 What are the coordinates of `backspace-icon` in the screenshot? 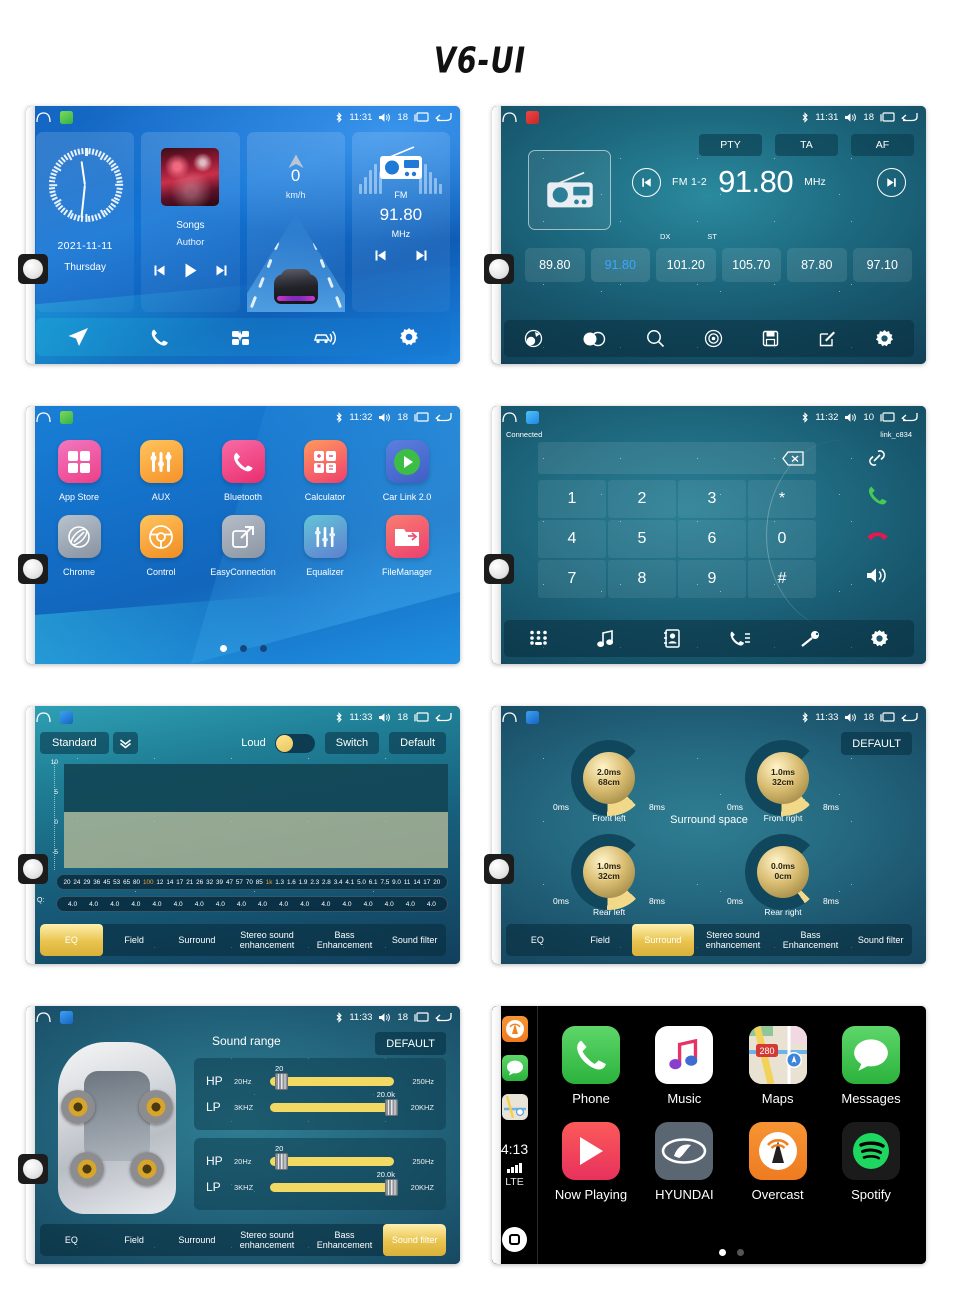 It's located at (793, 458).